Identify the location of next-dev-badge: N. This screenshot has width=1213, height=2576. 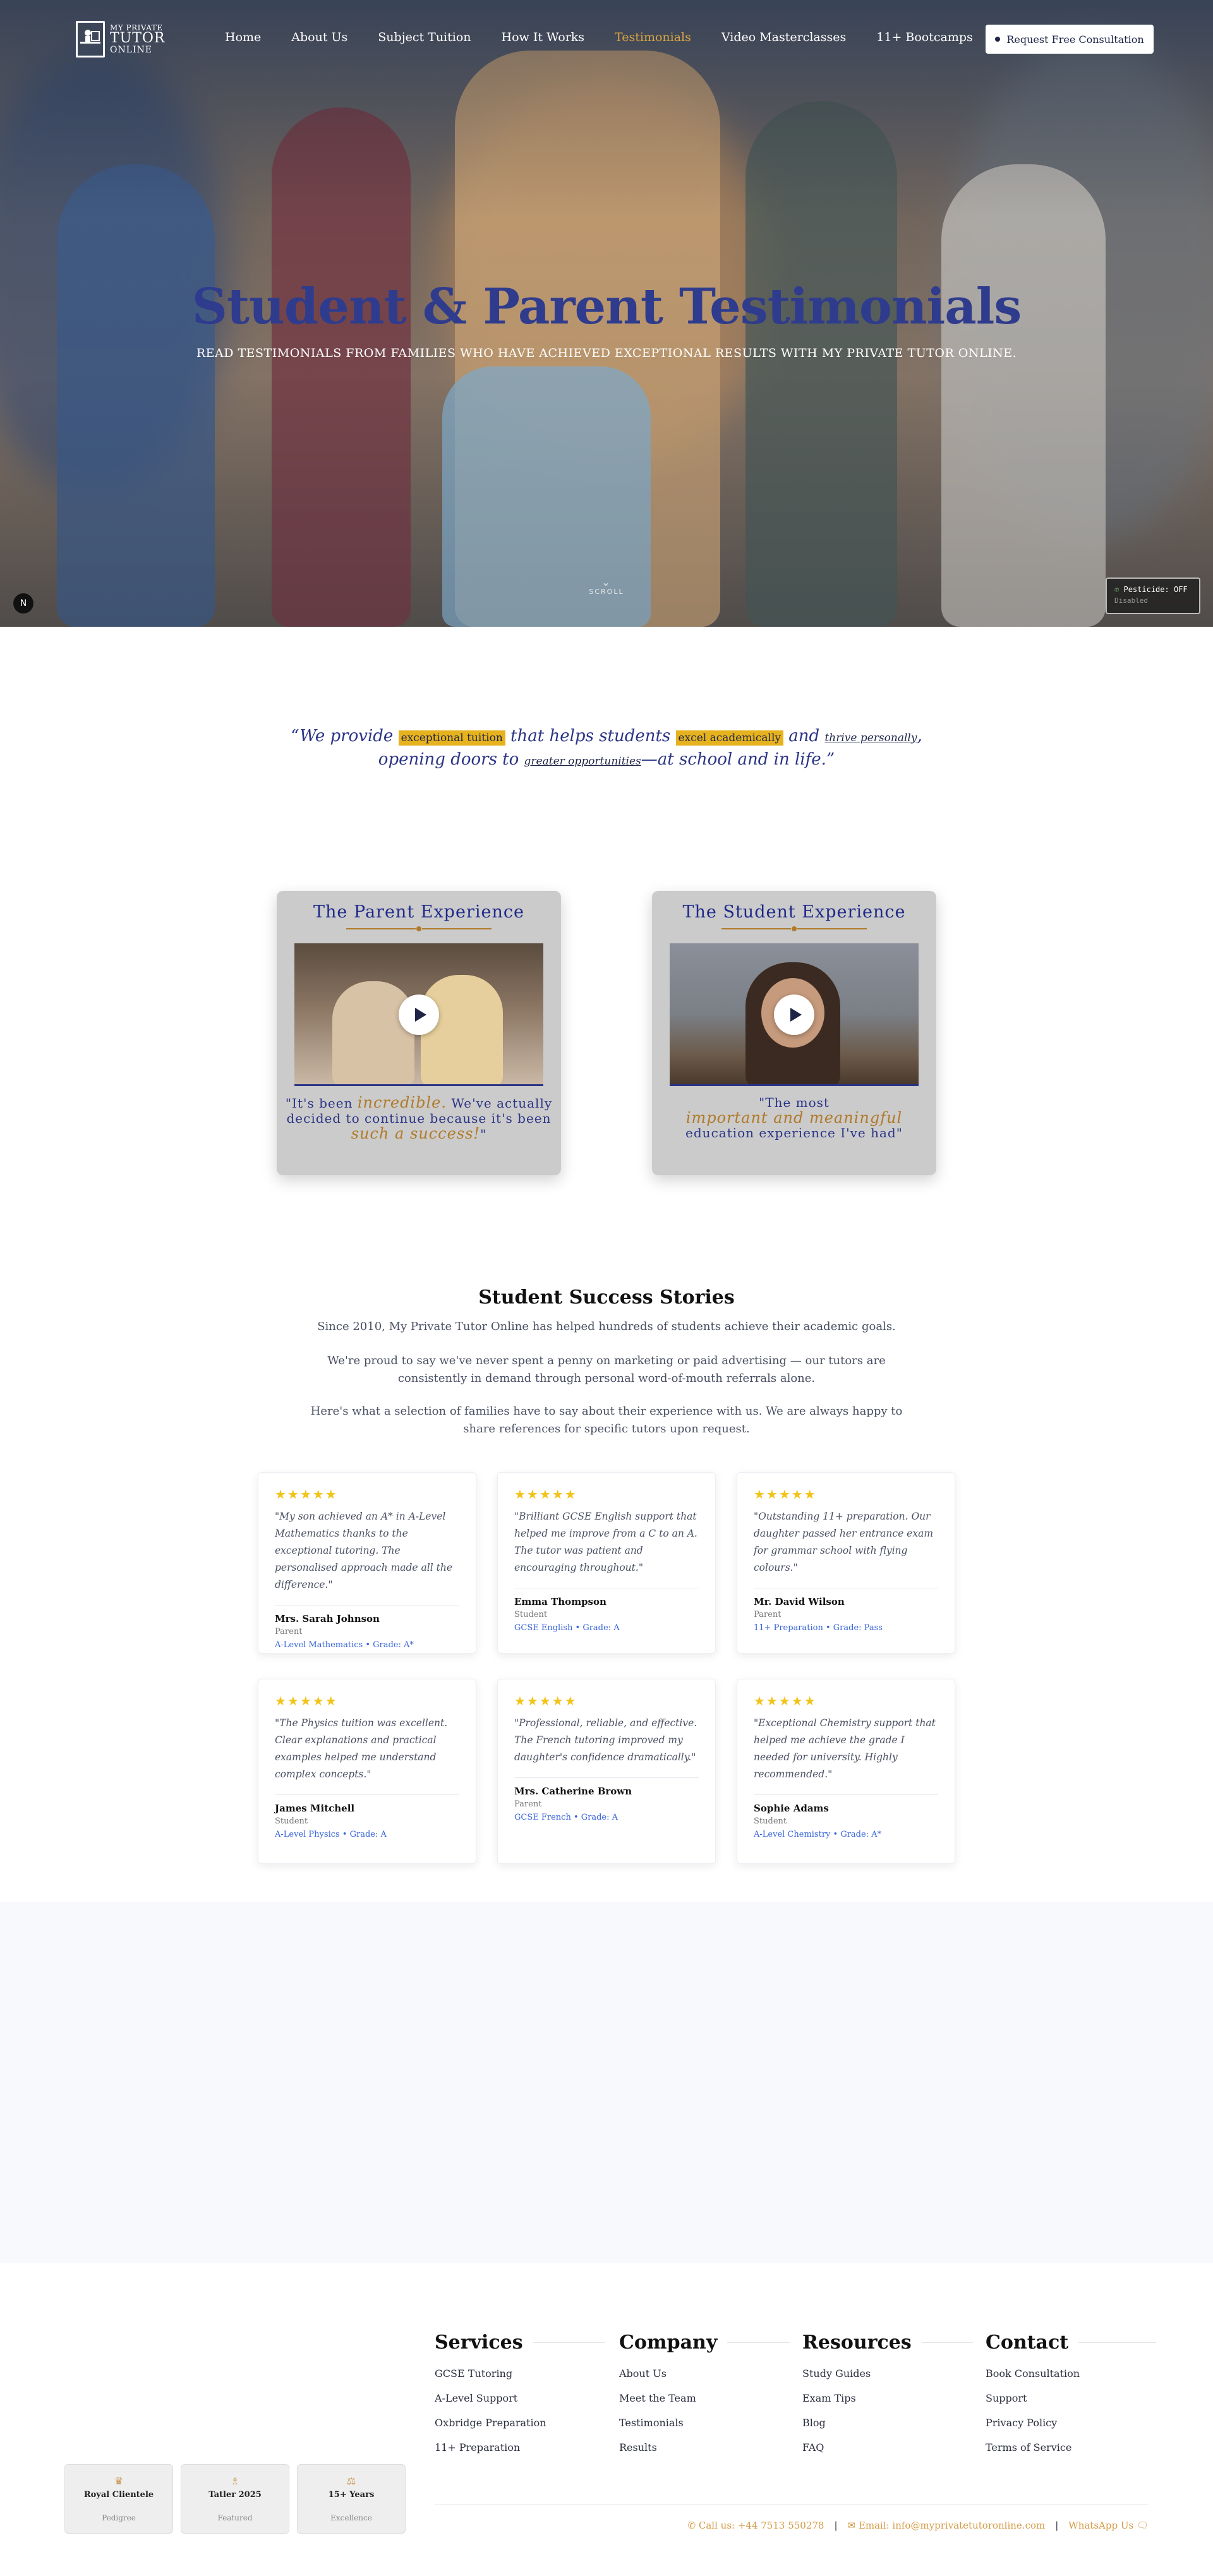
(23, 603).